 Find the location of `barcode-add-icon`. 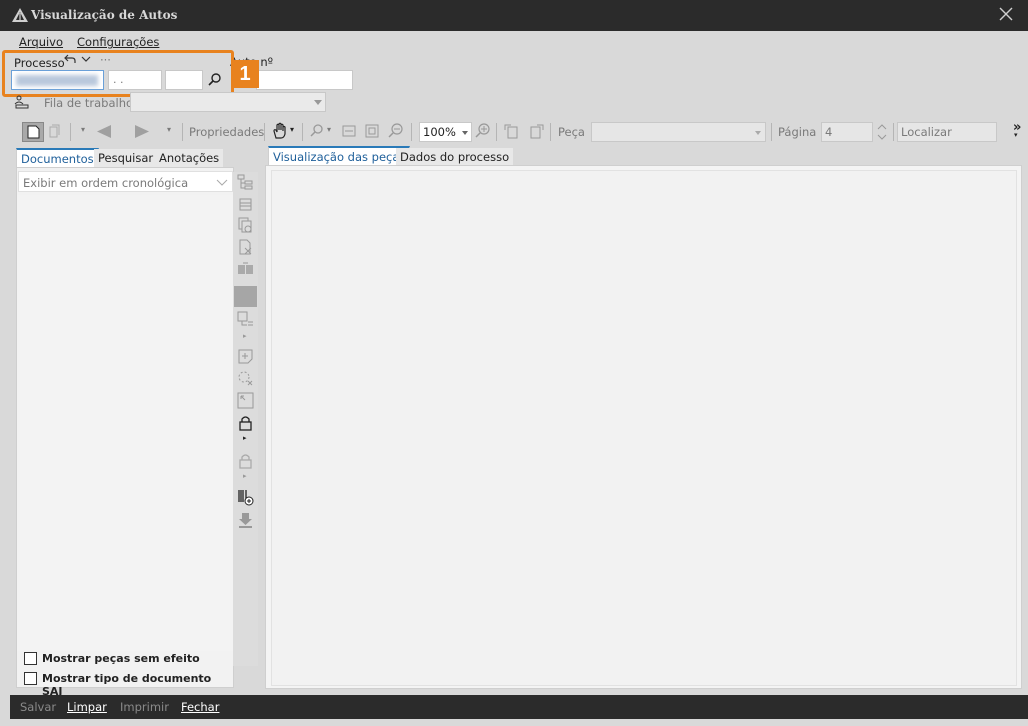

barcode-add-icon is located at coordinates (245, 497).